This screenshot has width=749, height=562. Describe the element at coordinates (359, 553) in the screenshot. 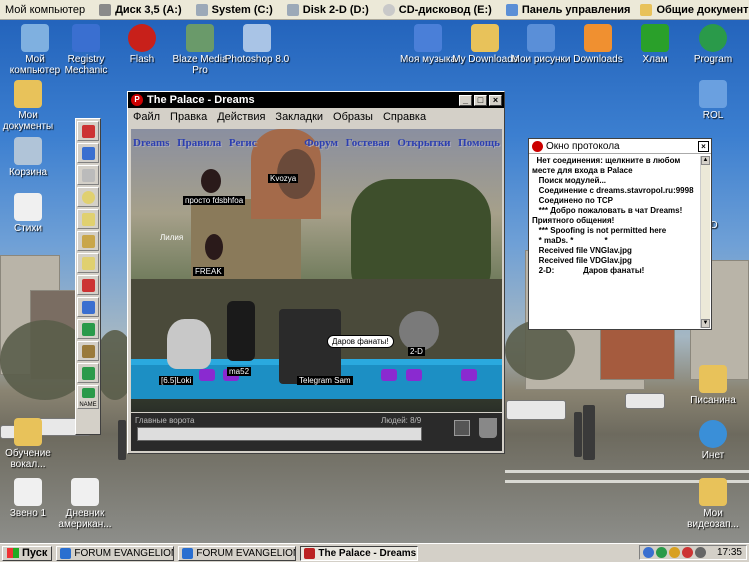

I see `taskbar-item-palace: The Palace - Dreams` at that location.